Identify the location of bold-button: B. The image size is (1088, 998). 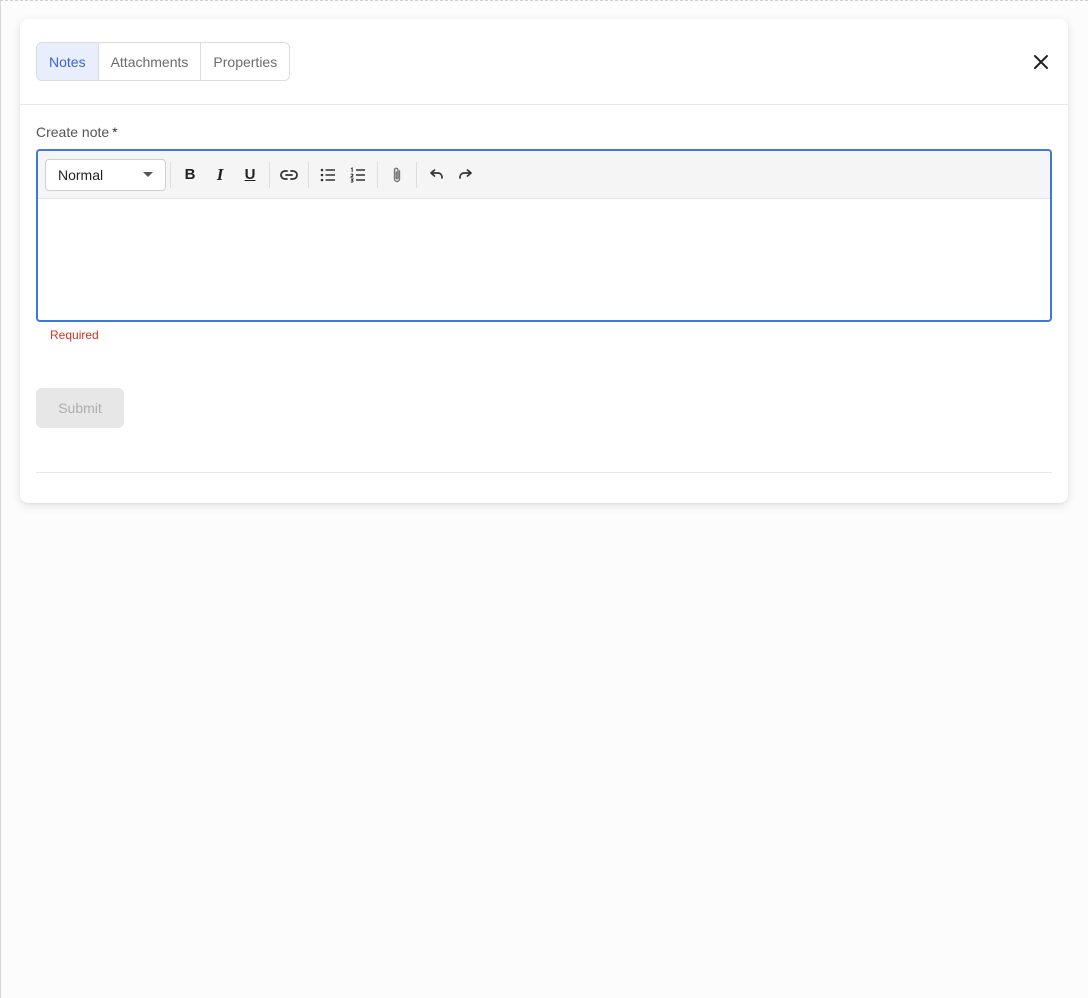
(190, 175).